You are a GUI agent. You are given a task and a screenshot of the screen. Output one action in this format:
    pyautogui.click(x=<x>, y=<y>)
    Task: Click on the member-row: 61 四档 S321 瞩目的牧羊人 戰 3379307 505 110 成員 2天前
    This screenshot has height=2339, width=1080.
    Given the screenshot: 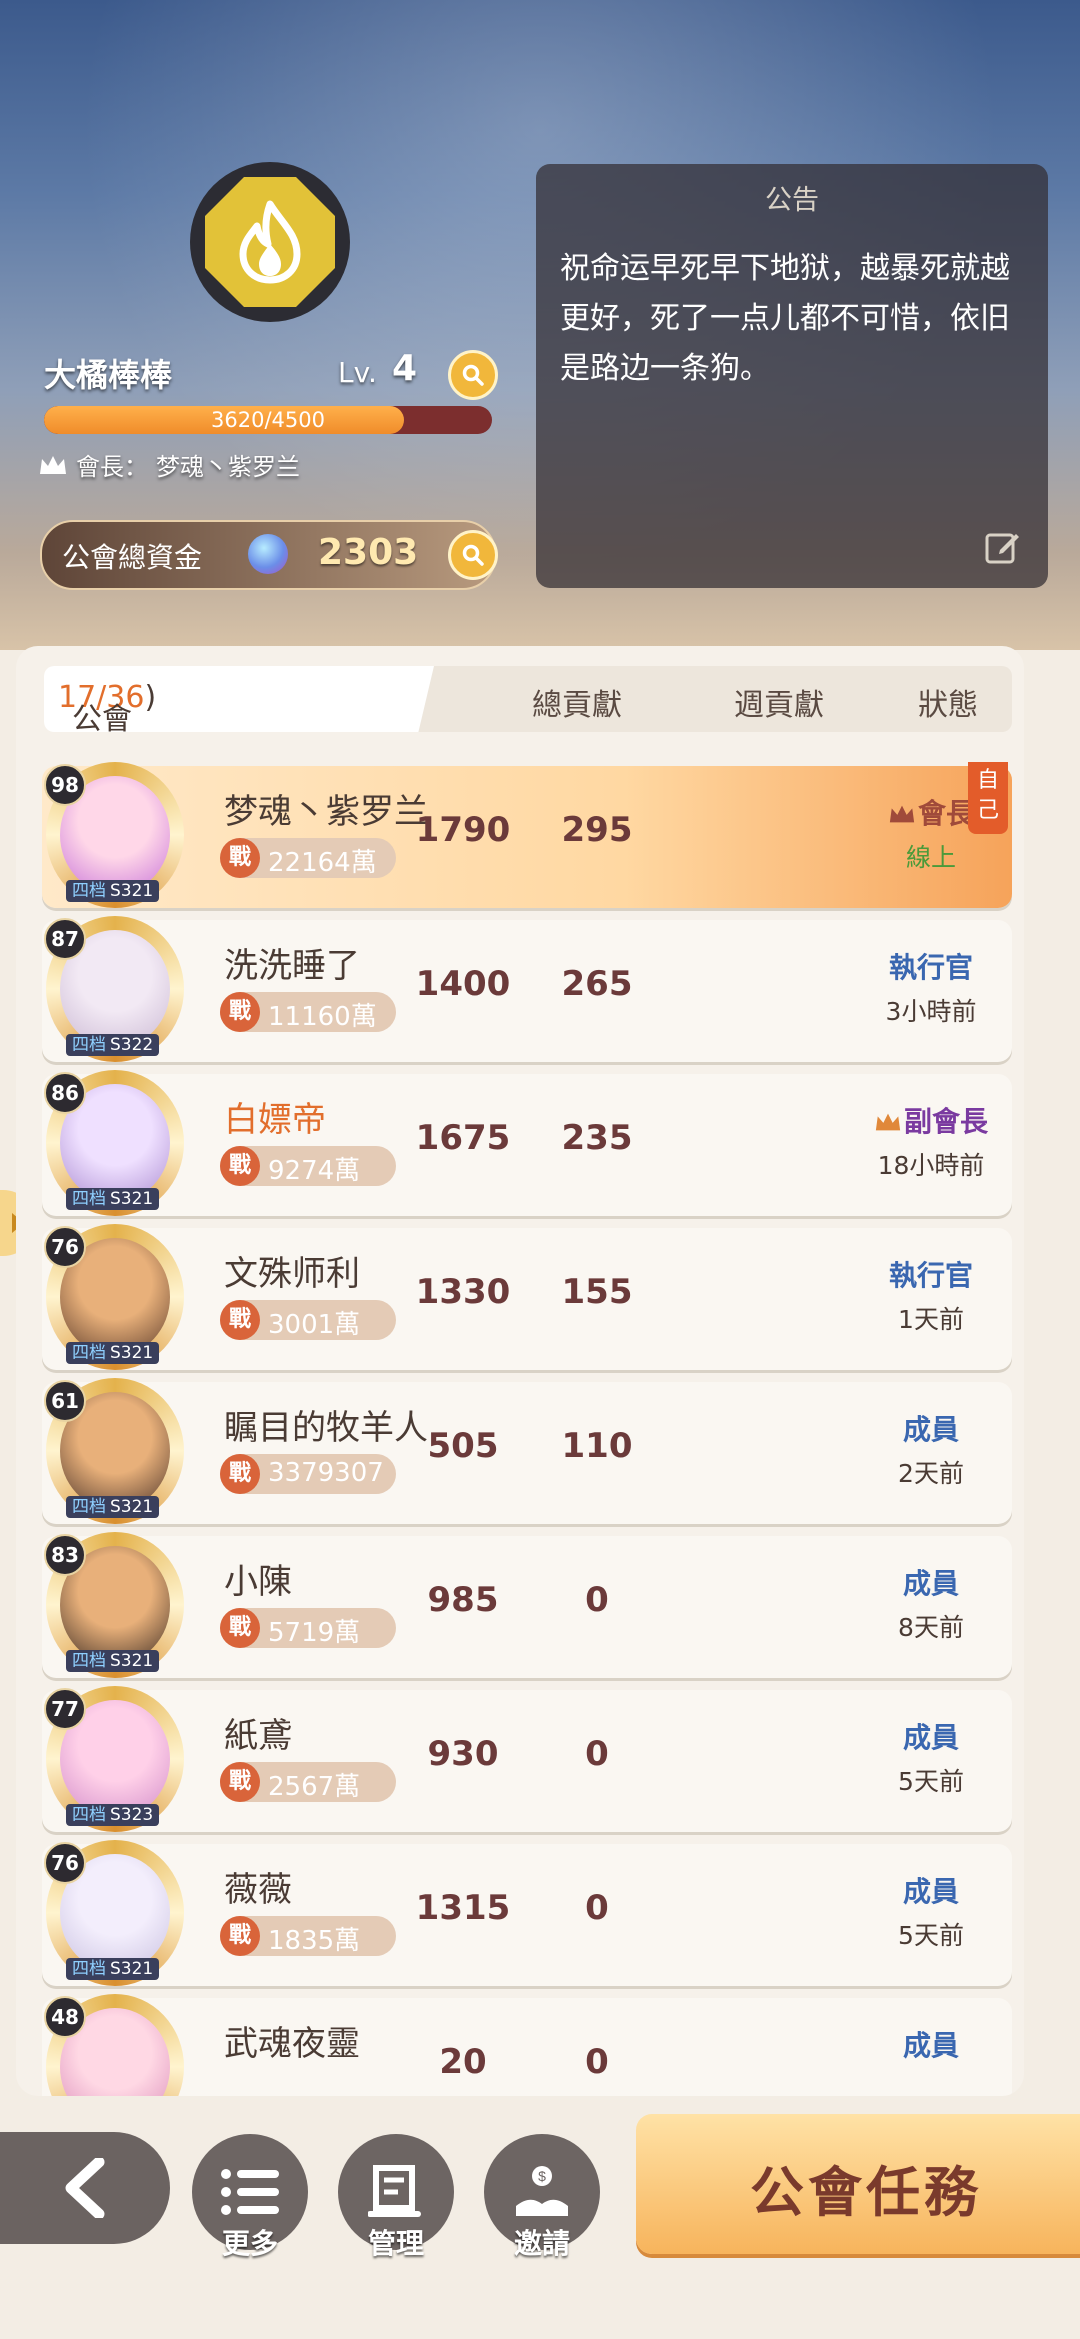 What is the action you would take?
    pyautogui.click(x=527, y=1451)
    